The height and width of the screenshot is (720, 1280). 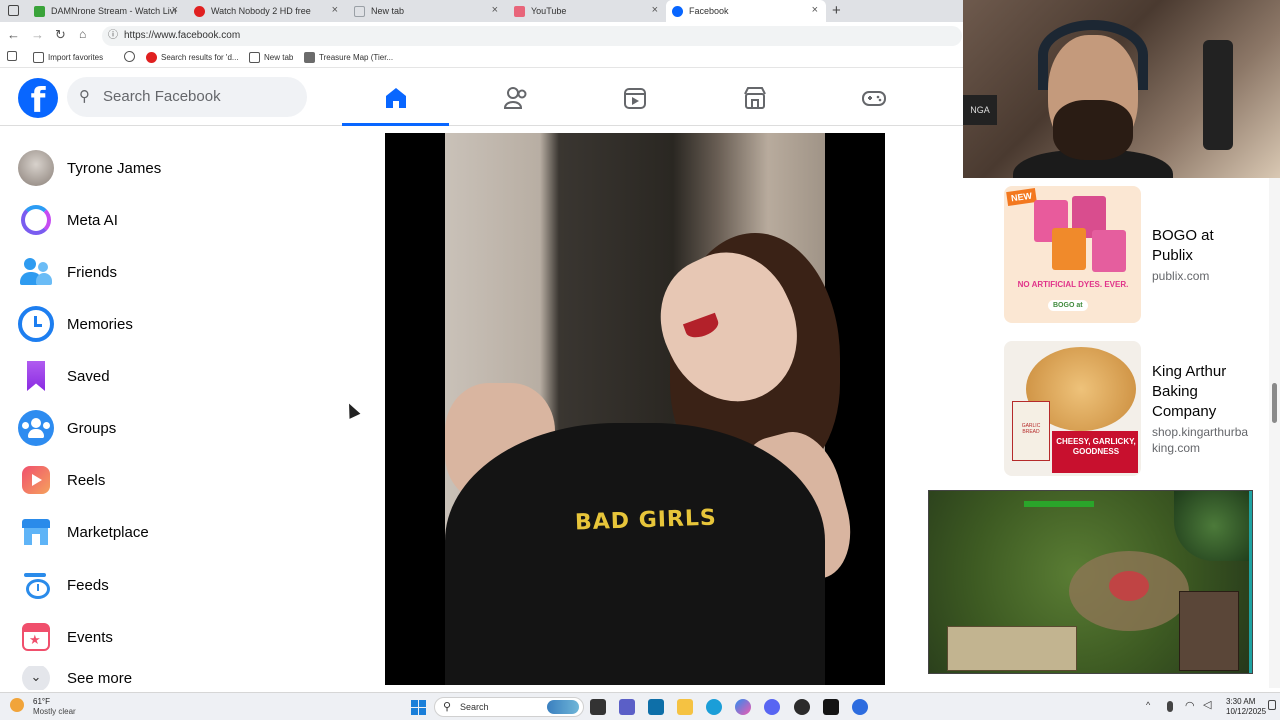 What do you see at coordinates (516, 98) in the screenshot?
I see `friends-icon` at bounding box center [516, 98].